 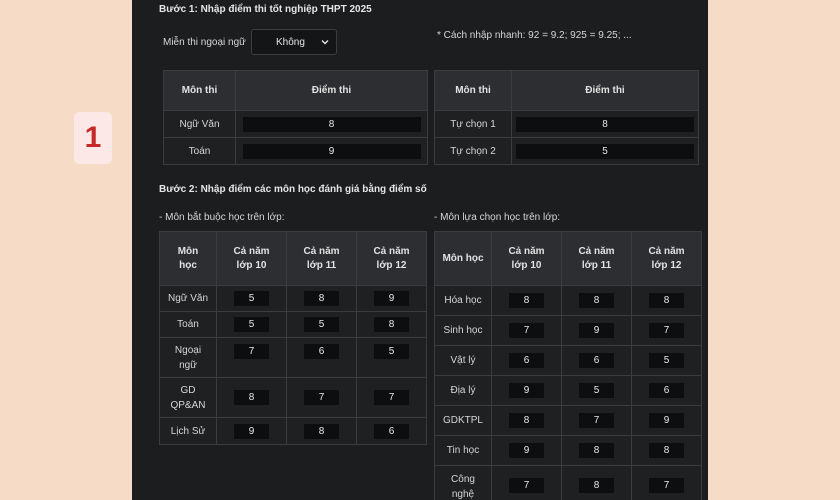 I want to click on table-row: Hóa học 8 8 8, so click(x=568, y=300).